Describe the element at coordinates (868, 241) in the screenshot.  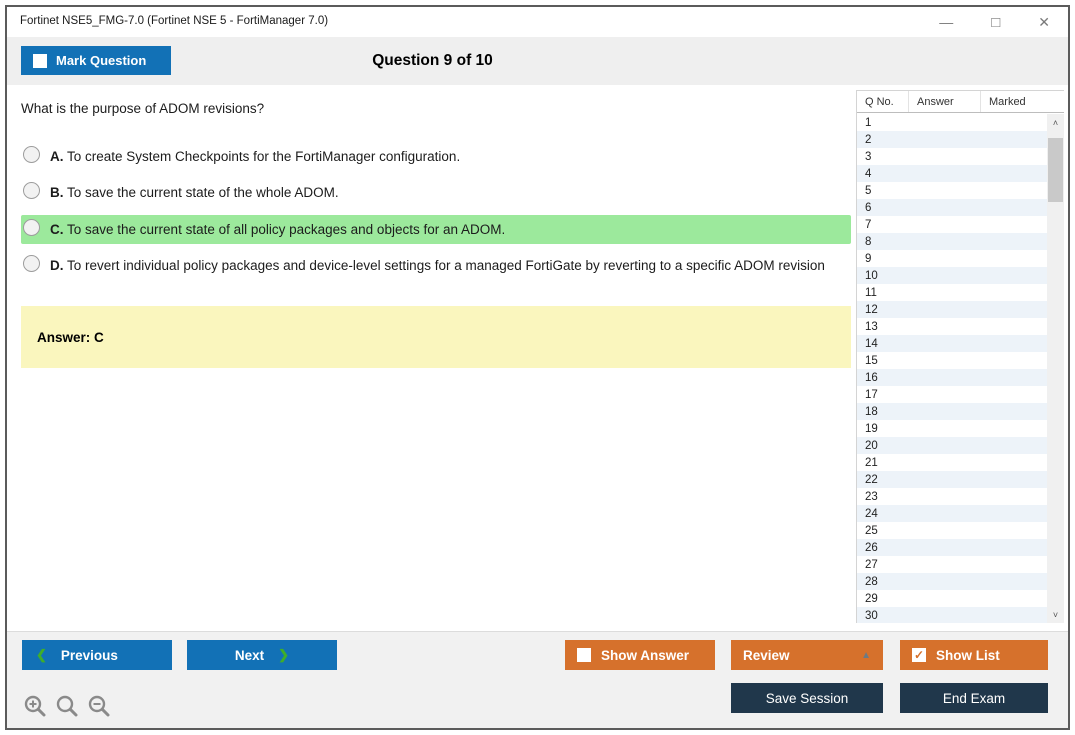
I see `qno-cell: 8` at that location.